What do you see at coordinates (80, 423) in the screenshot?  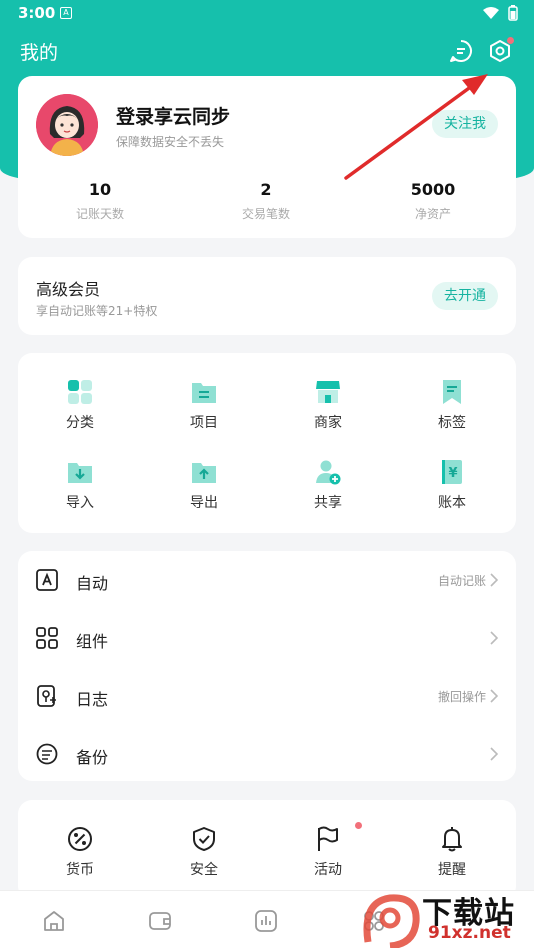 I see `tool-category-label: 分类` at bounding box center [80, 423].